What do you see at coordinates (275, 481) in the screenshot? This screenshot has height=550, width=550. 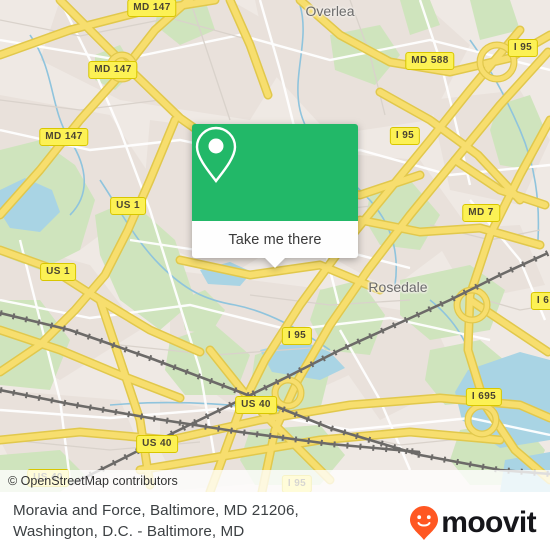 I see `osm-attribution: © OpenStreetMap contributors` at bounding box center [275, 481].